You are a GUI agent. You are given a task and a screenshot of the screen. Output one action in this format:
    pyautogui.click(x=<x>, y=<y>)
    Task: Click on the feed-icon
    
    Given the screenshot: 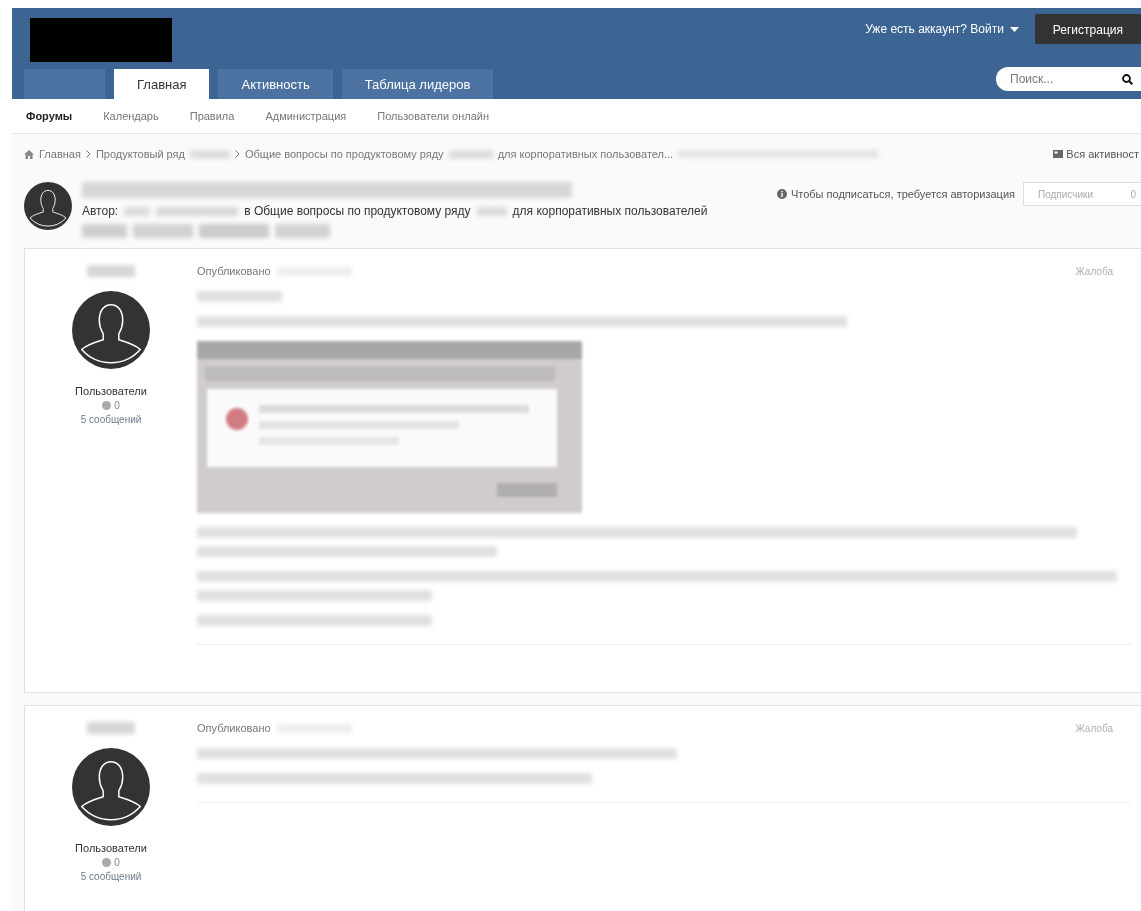 What is the action you would take?
    pyautogui.click(x=1058, y=154)
    